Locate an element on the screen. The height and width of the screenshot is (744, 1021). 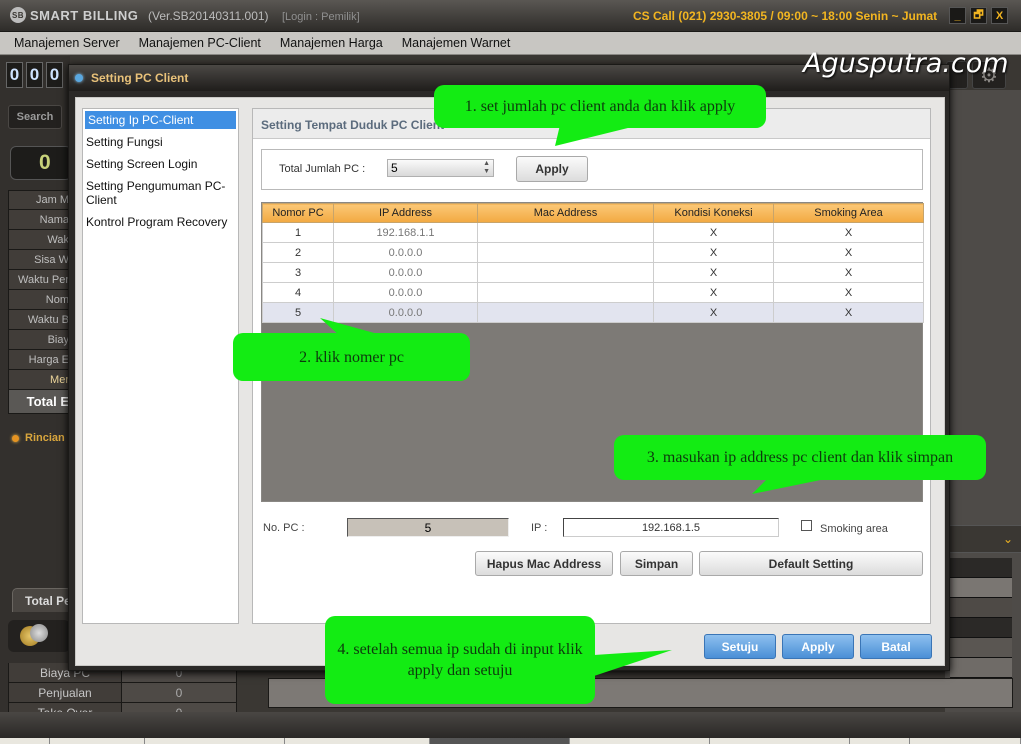
no-pc-field: 5 is located at coordinates (428, 527).